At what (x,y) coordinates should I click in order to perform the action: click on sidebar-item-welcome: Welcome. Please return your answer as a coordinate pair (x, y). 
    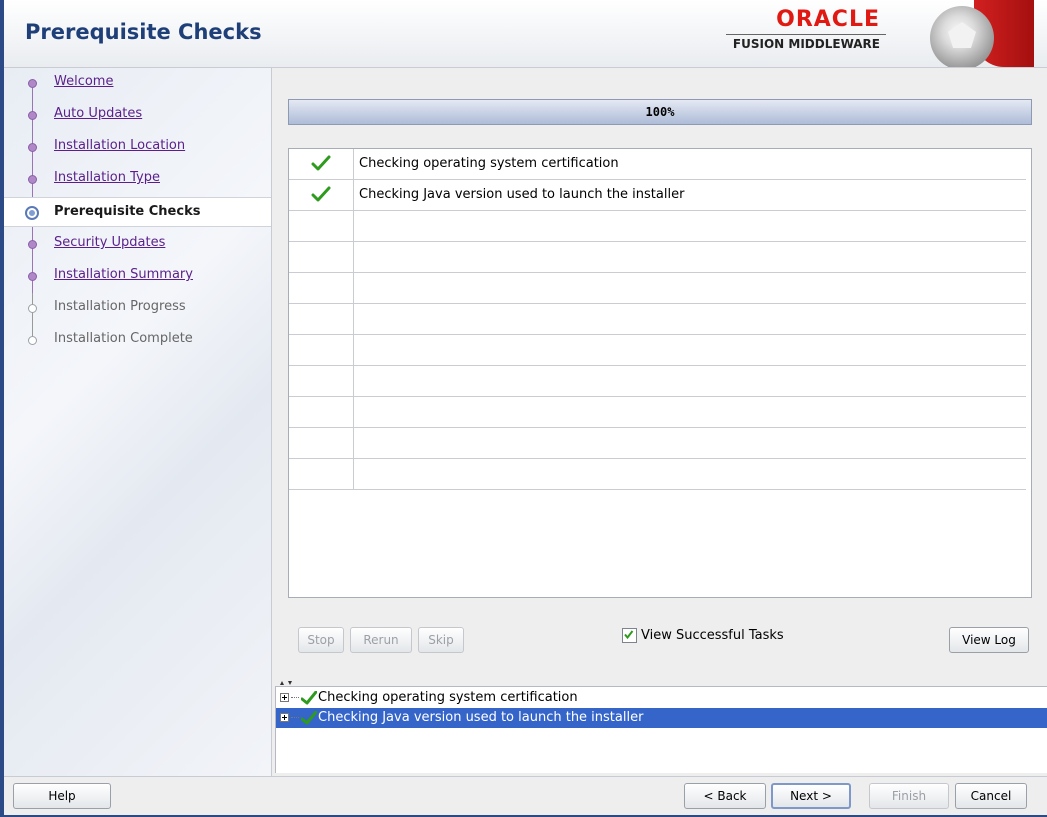
    Looking at the image, I should click on (137, 83).